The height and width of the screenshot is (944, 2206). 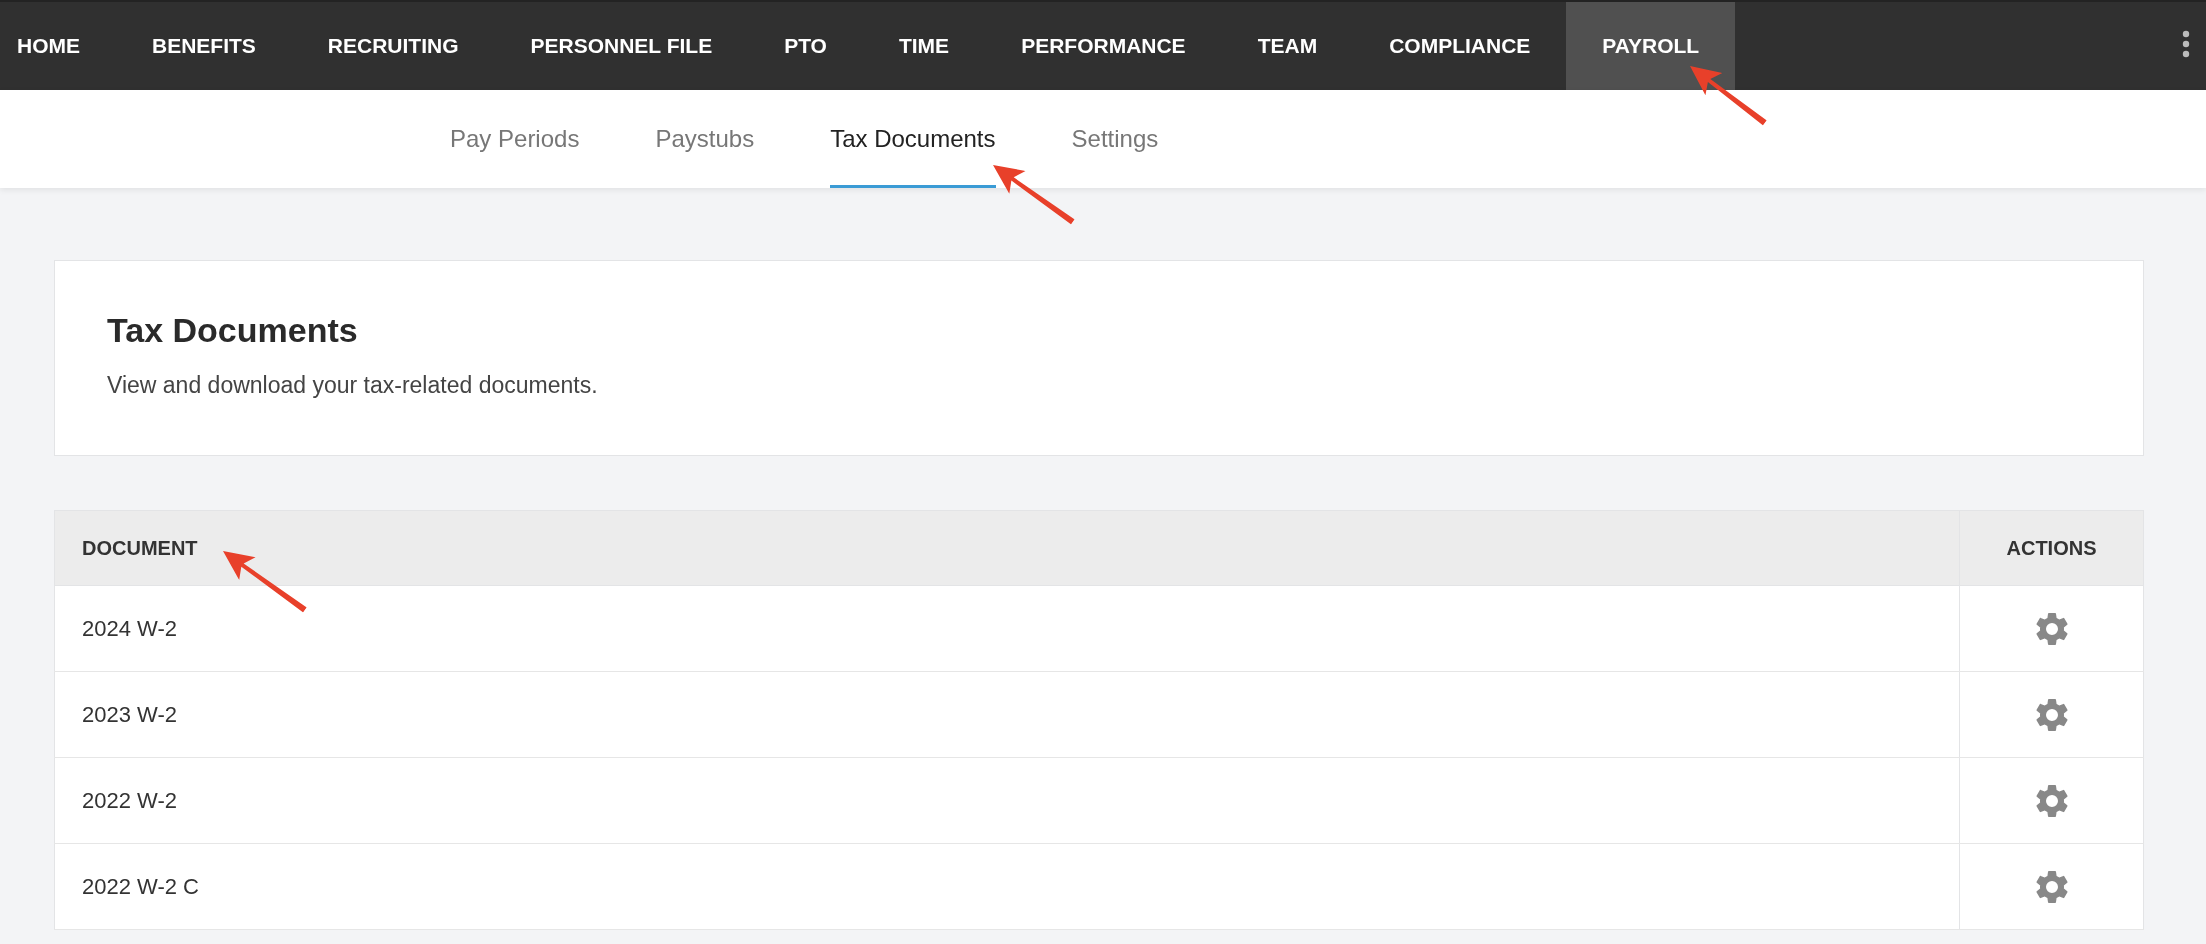 I want to click on nav-tab: HOME, so click(x=58, y=46).